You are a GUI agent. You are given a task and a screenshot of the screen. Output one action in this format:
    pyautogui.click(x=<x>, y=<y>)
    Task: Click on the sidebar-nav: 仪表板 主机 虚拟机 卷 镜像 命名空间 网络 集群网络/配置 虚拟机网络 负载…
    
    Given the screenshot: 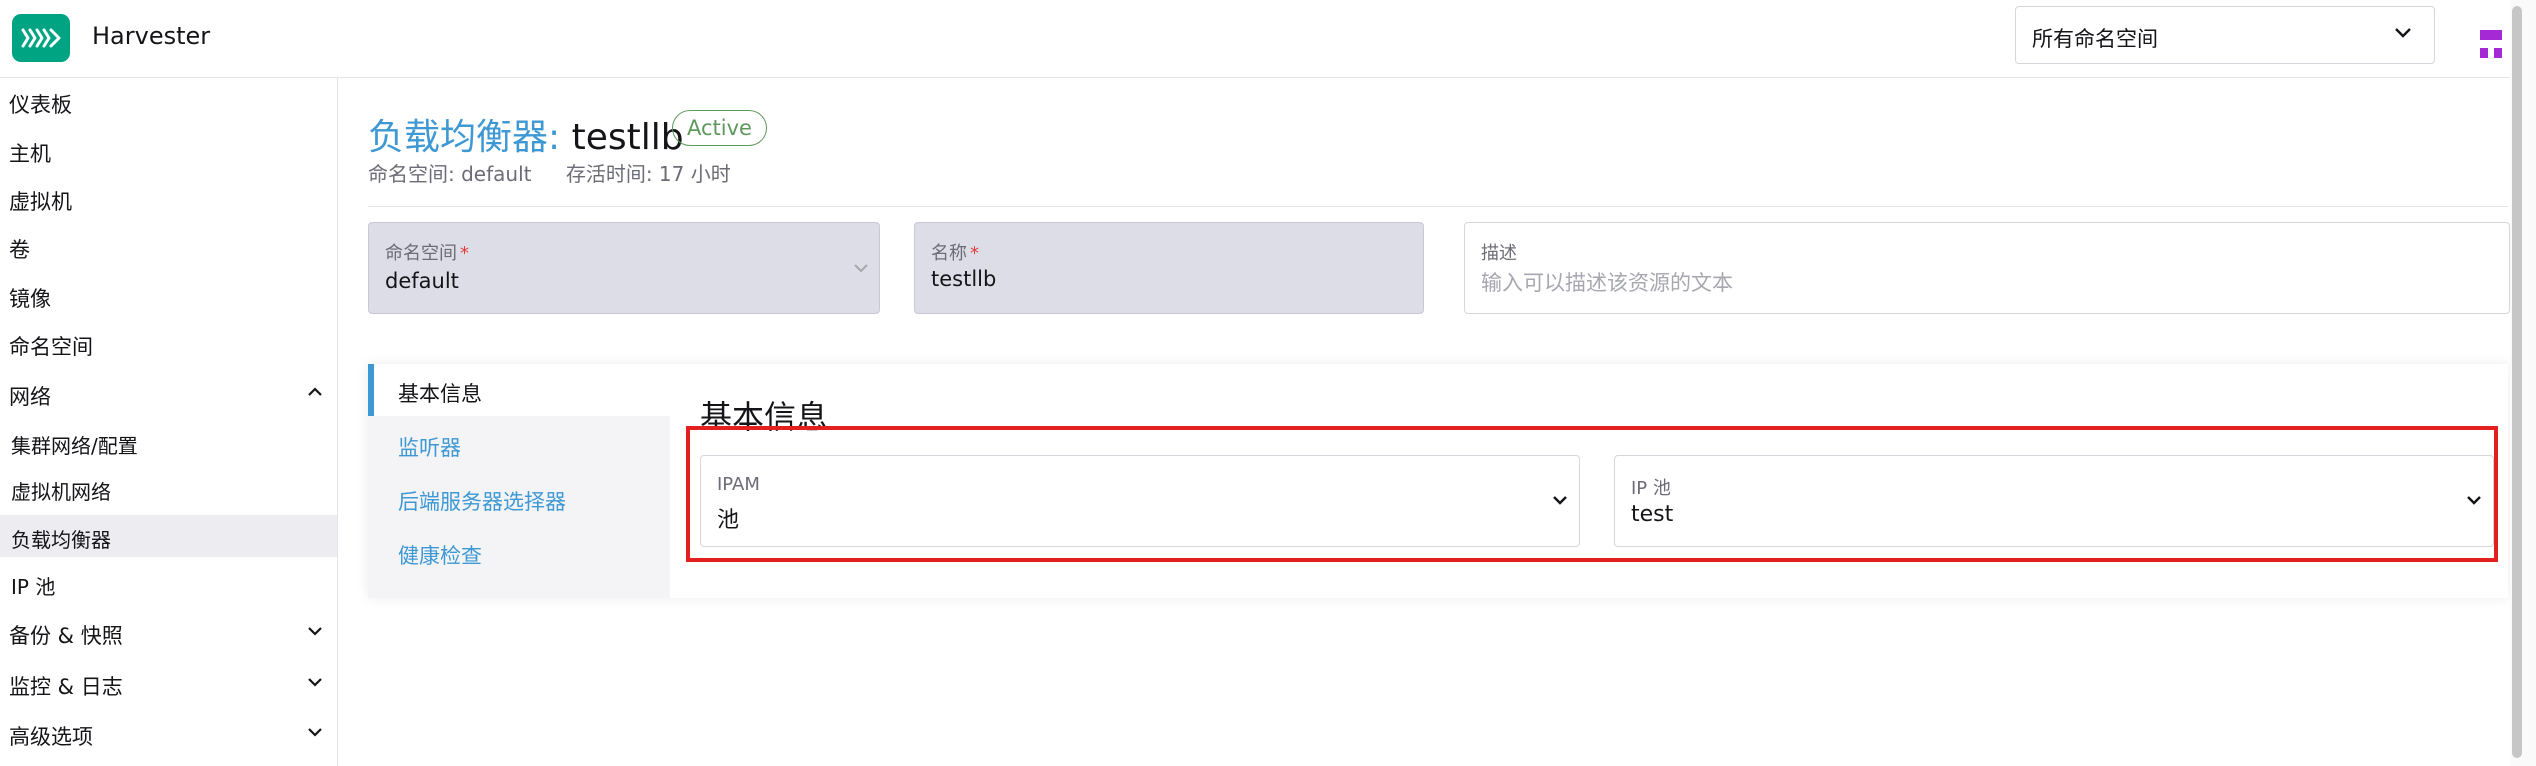 What is the action you would take?
    pyautogui.click(x=169, y=422)
    